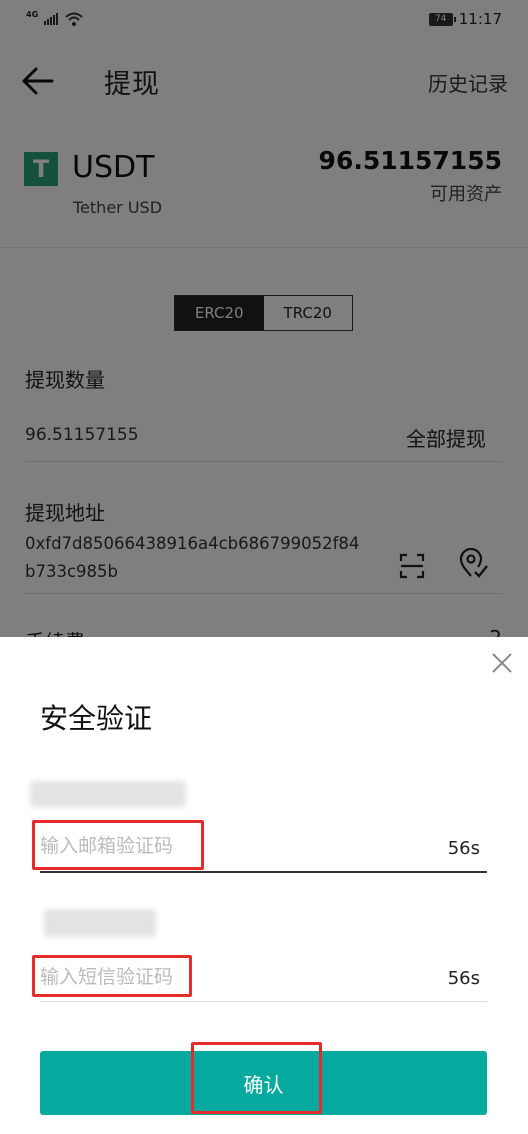 The height and width of the screenshot is (1134, 528). I want to click on sms-underline, so click(263, 1001).